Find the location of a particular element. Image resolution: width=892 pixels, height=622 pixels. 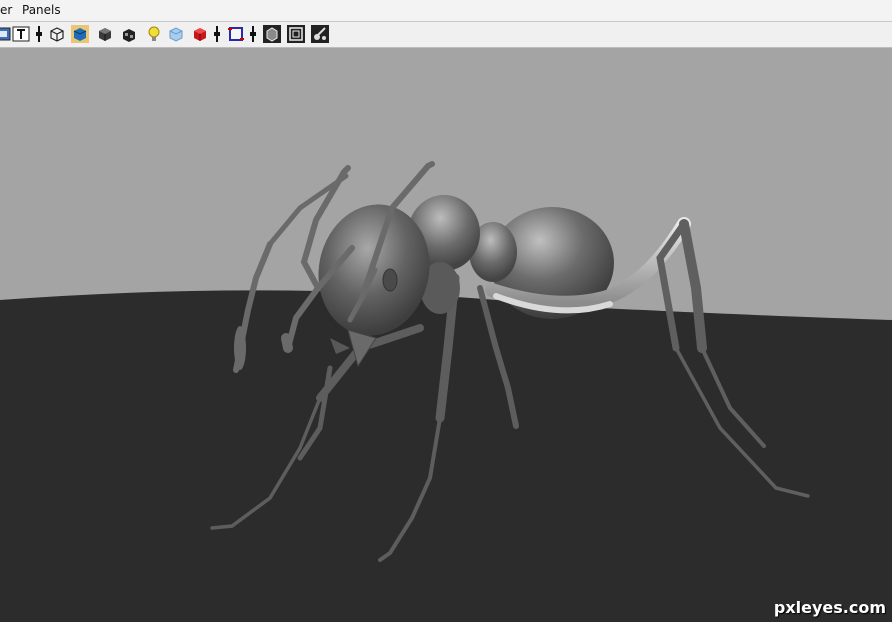

red-cube-icon is located at coordinates (200, 34).